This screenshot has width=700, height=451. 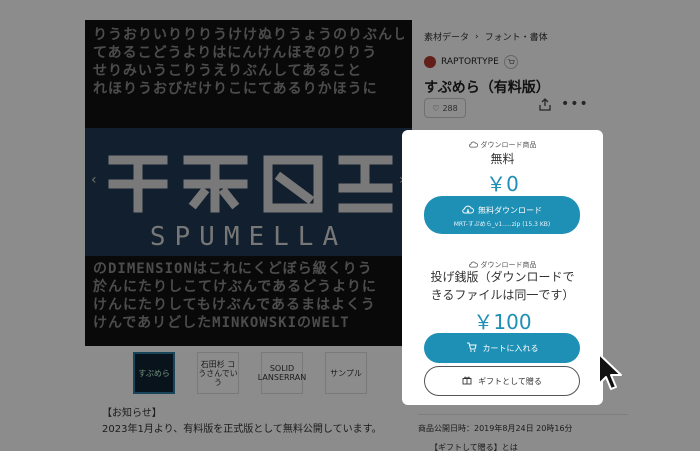 What do you see at coordinates (610, 371) in the screenshot?
I see `mouse-cursor-icon` at bounding box center [610, 371].